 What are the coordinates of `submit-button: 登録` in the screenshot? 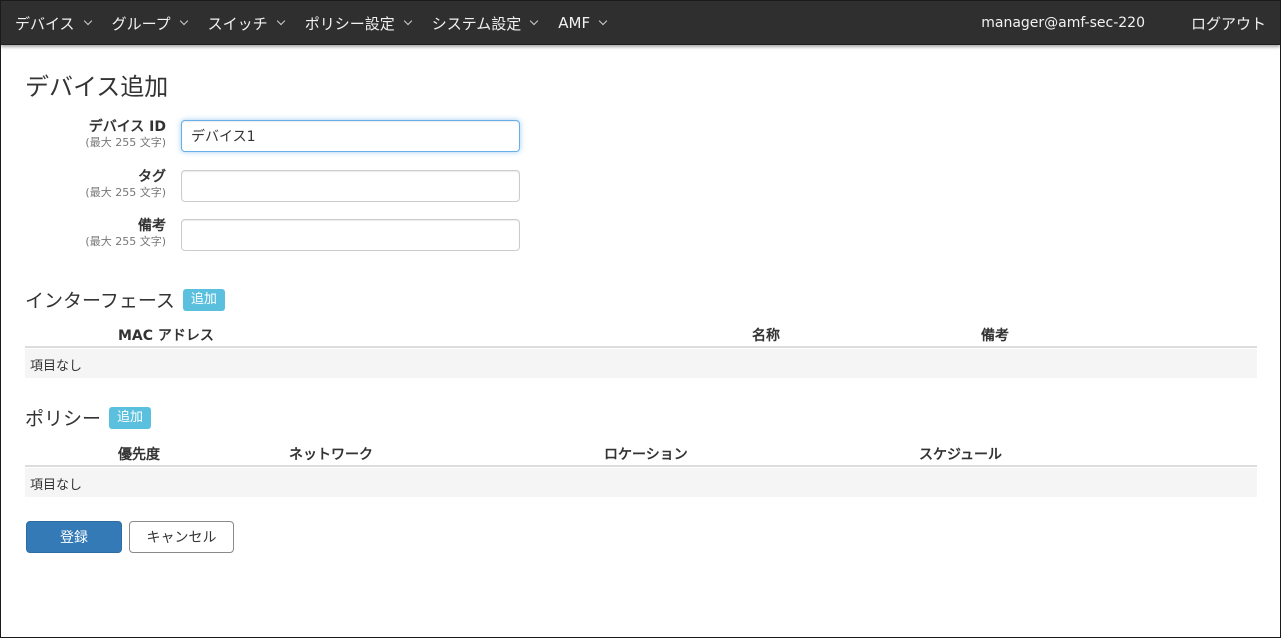 It's located at (74, 537).